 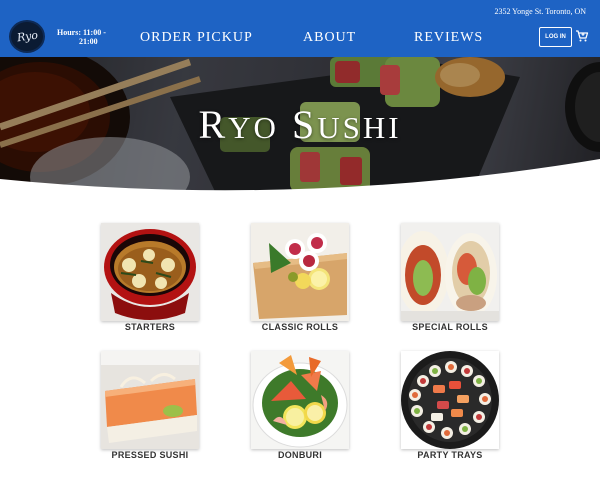 I want to click on cart-icon, so click(x=582, y=36).